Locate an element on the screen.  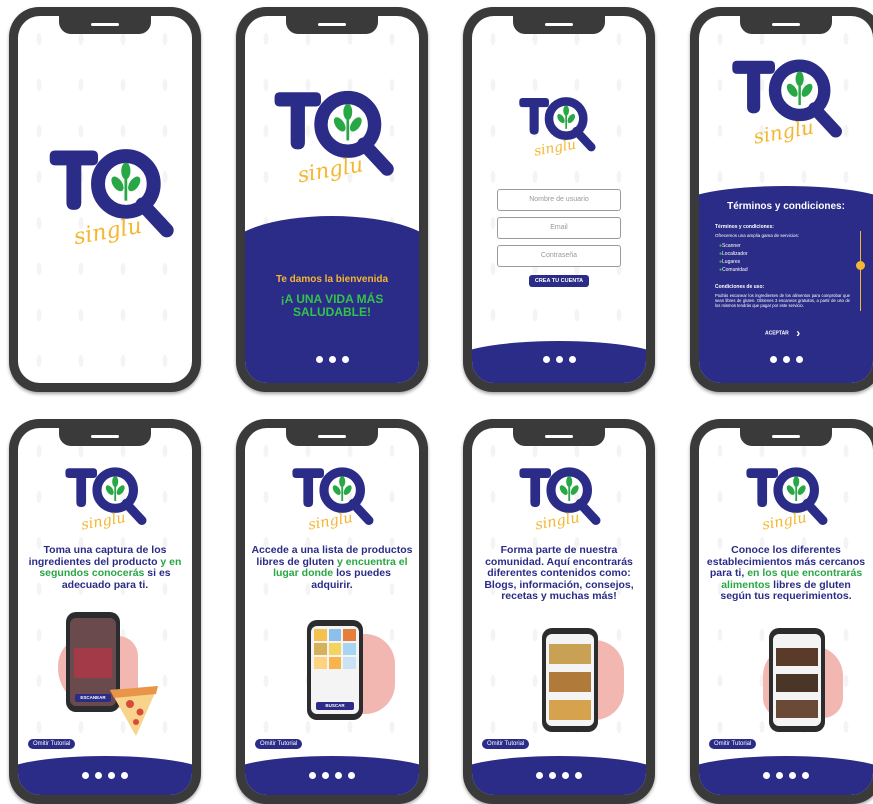
scroll-thumb is located at coordinates (860, 265).